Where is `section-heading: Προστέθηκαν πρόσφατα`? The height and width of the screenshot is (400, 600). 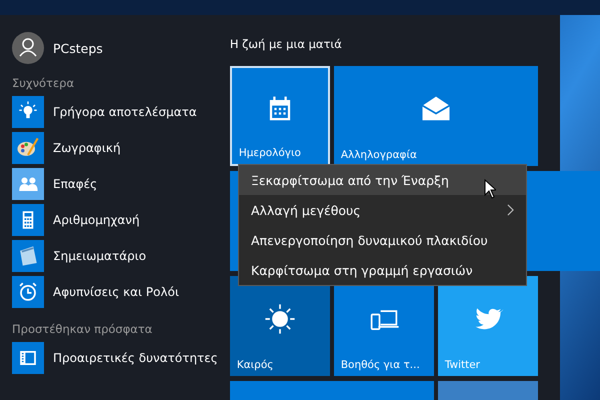
section-heading: Προστέθηκαν πρόσφατα is located at coordinates (83, 329).